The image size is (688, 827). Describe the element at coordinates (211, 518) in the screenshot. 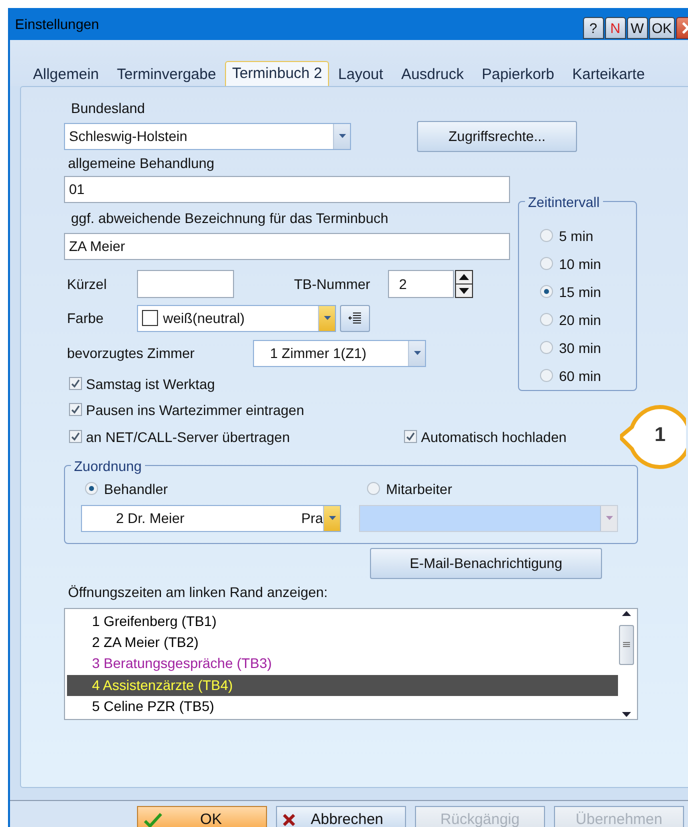

I see `practitioner-select: 2 Dr. Meier Pra` at that location.